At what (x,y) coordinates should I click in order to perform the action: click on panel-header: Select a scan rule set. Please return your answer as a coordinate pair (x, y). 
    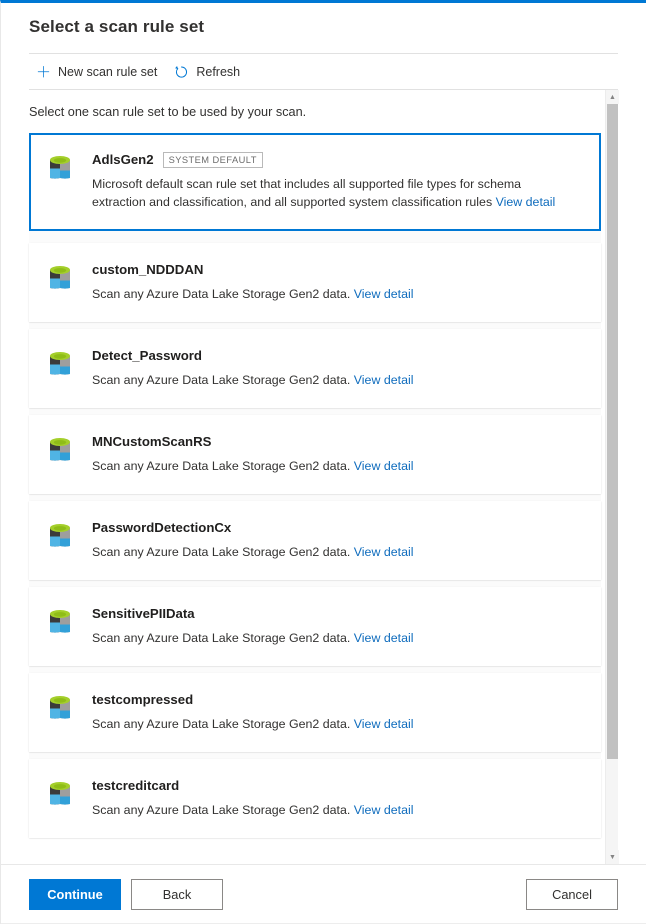
    Looking at the image, I should click on (323, 28).